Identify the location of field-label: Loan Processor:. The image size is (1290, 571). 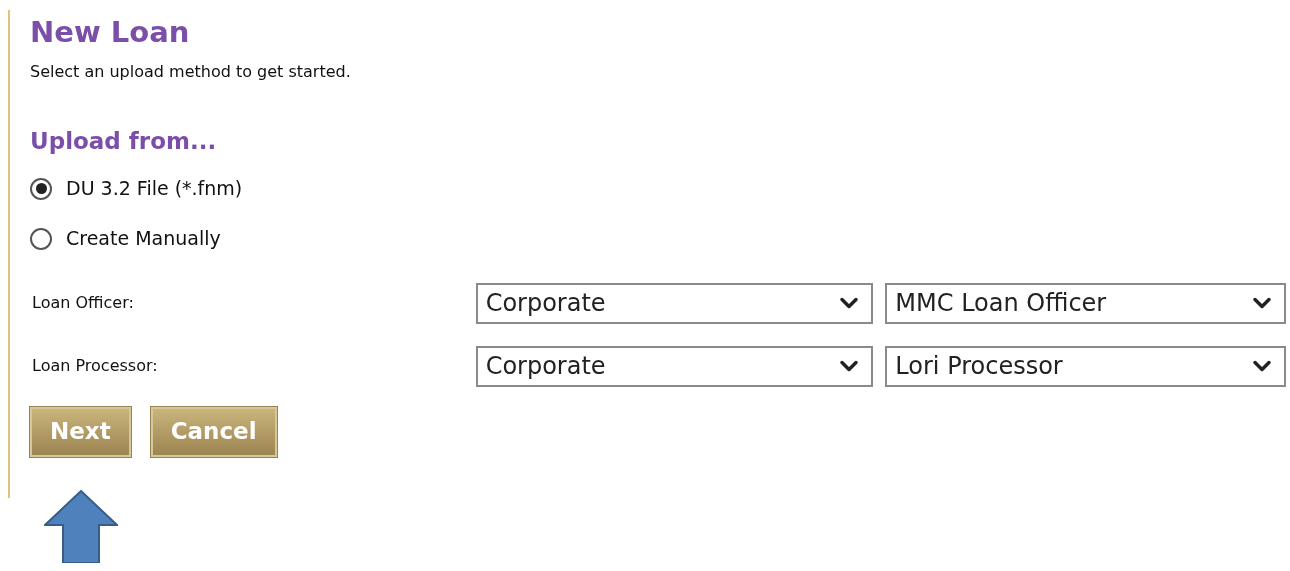
(95, 366).